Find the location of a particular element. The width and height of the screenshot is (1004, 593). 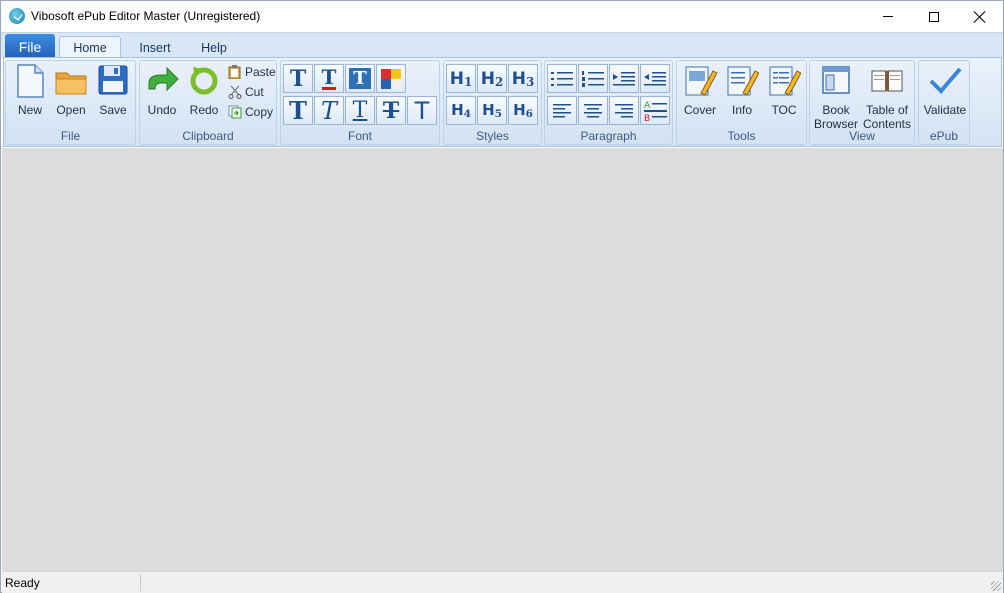

book-browser-icon is located at coordinates (836, 81).